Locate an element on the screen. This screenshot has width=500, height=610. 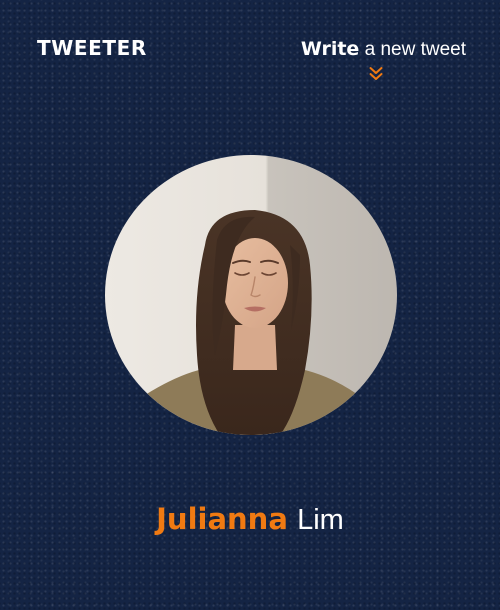
profile-name: Julianna Lim is located at coordinates (250, 519).